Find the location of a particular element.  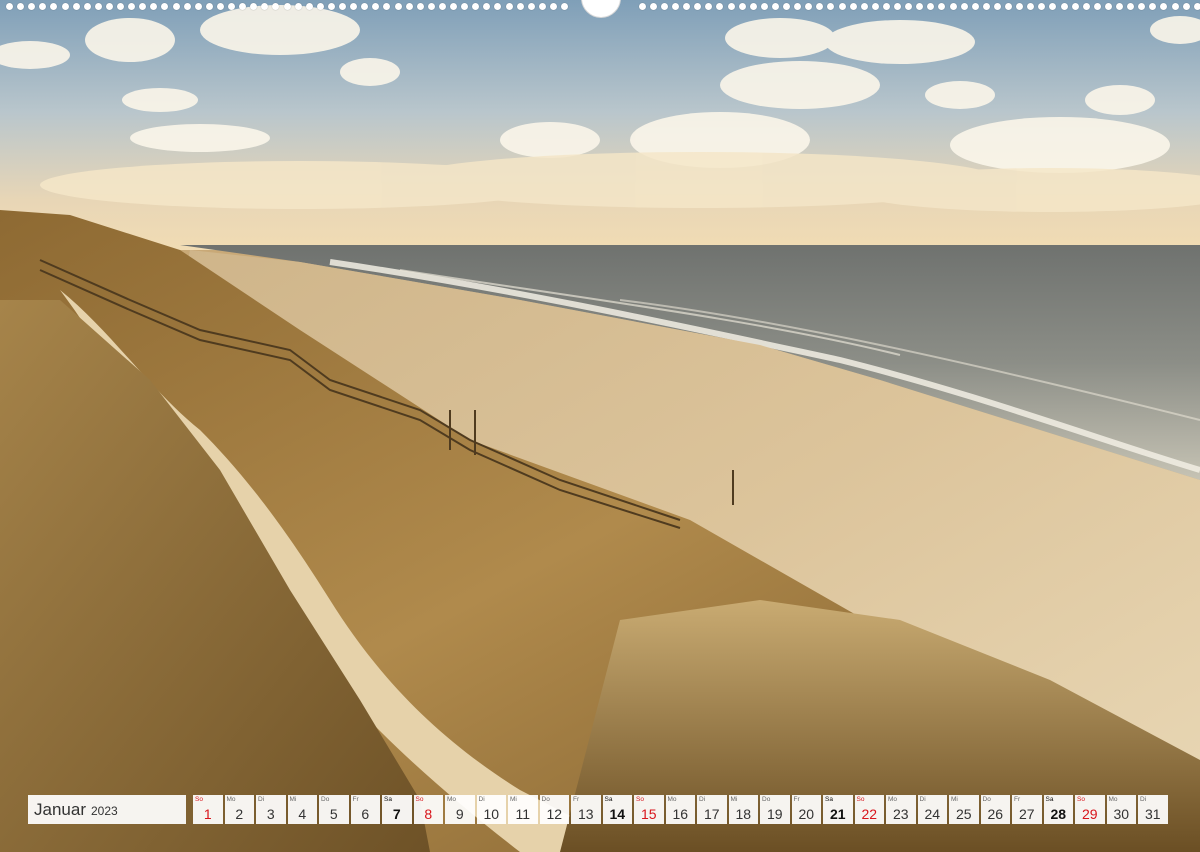

day-number: 2 is located at coordinates (239, 814).